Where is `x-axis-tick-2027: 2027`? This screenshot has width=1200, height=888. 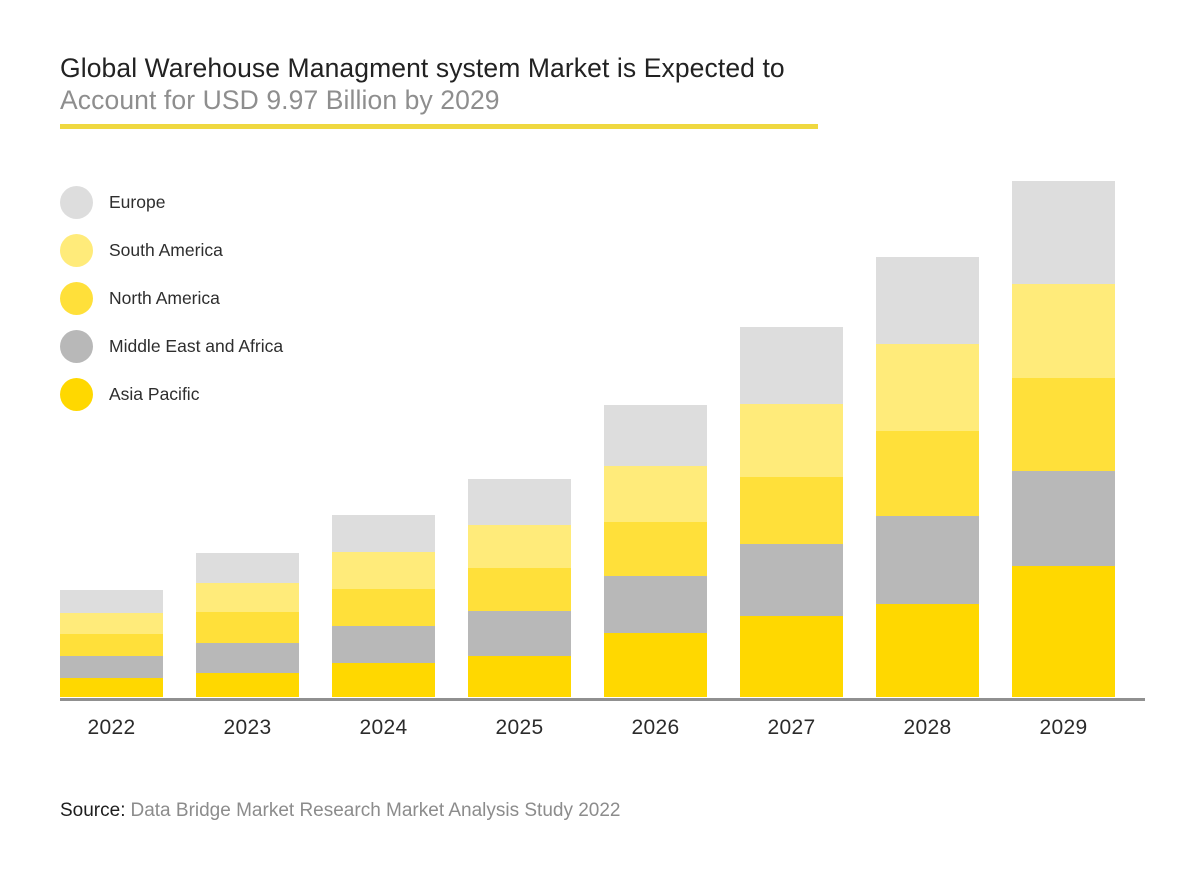
x-axis-tick-2027: 2027 is located at coordinates (791, 727).